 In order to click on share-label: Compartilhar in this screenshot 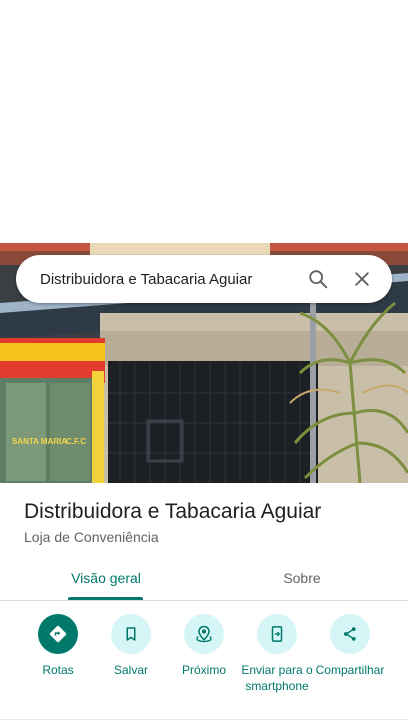, I will do `click(350, 670)`.